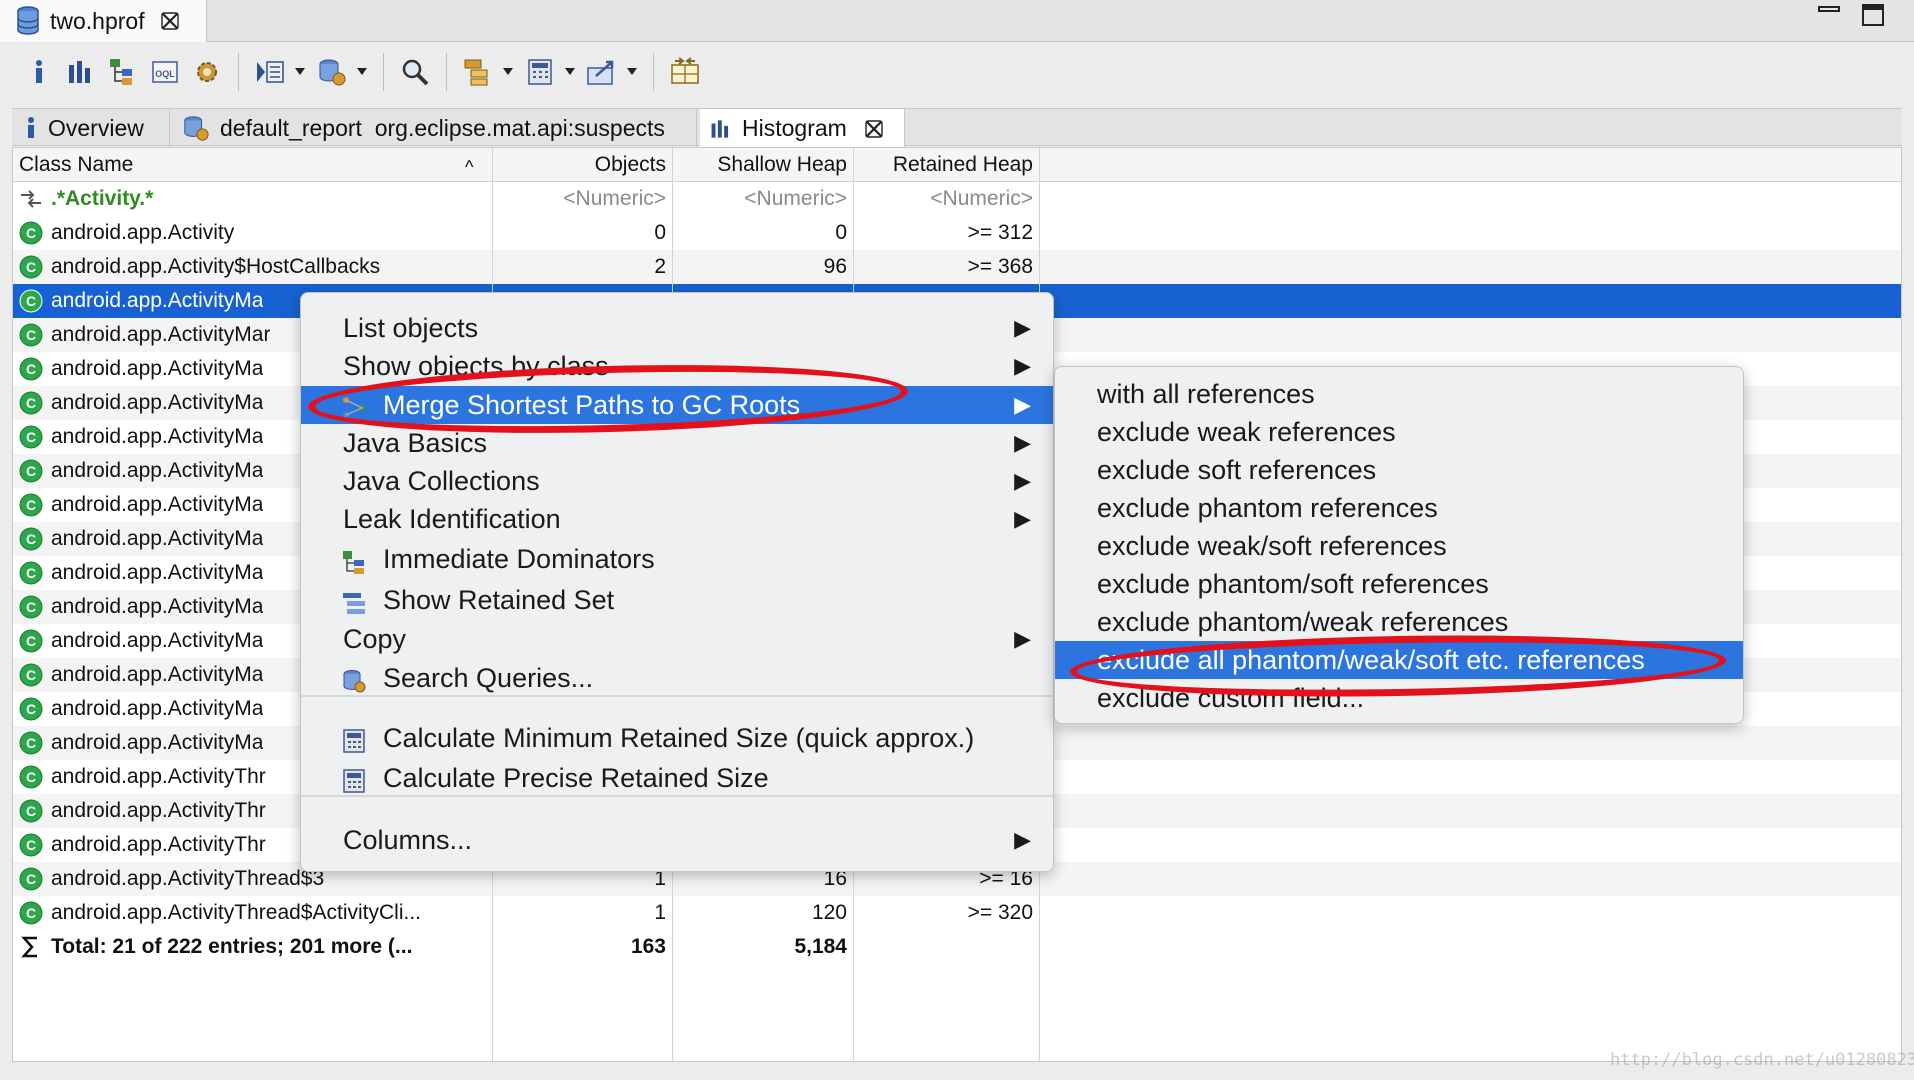  Describe the element at coordinates (1399, 394) in the screenshot. I see `submenu-item-with-all-references: with all references` at that location.